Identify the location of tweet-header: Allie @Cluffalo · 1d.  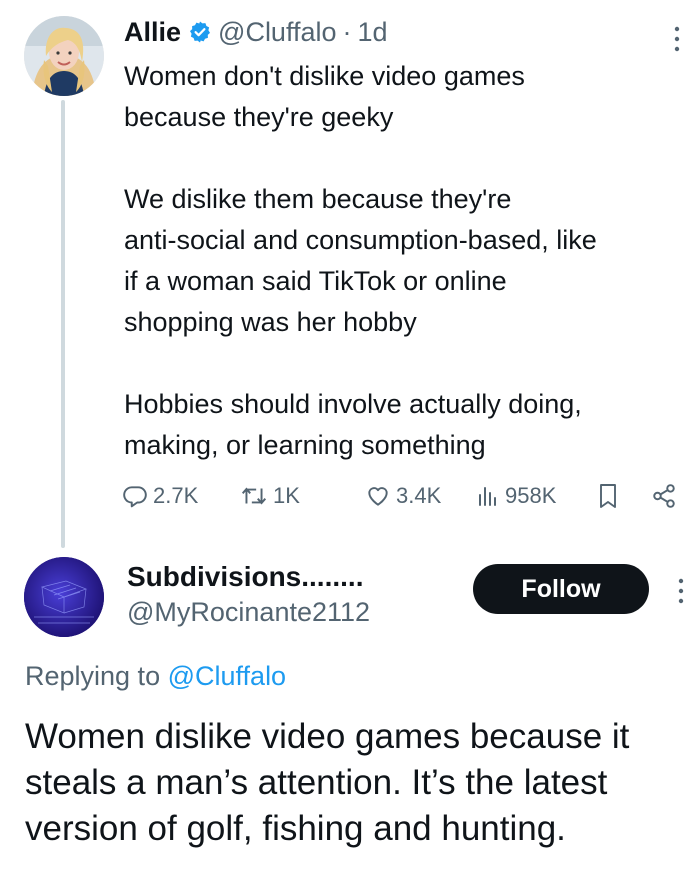
(256, 32).